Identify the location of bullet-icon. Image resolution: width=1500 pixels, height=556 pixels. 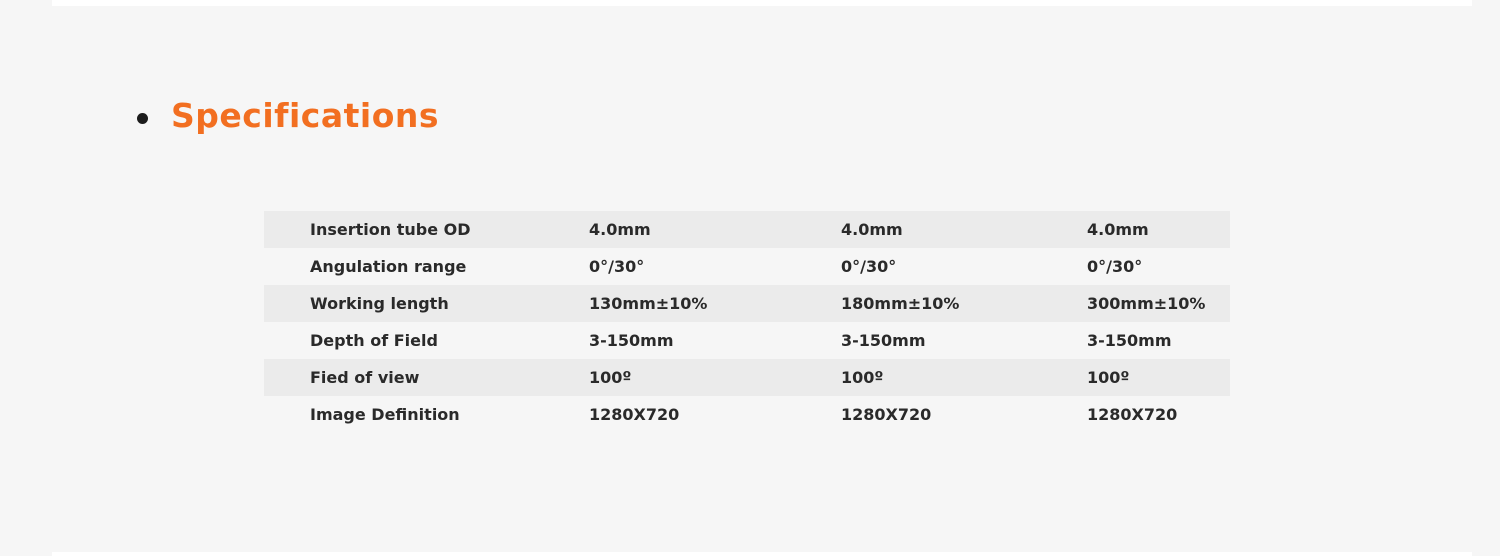
(142, 118).